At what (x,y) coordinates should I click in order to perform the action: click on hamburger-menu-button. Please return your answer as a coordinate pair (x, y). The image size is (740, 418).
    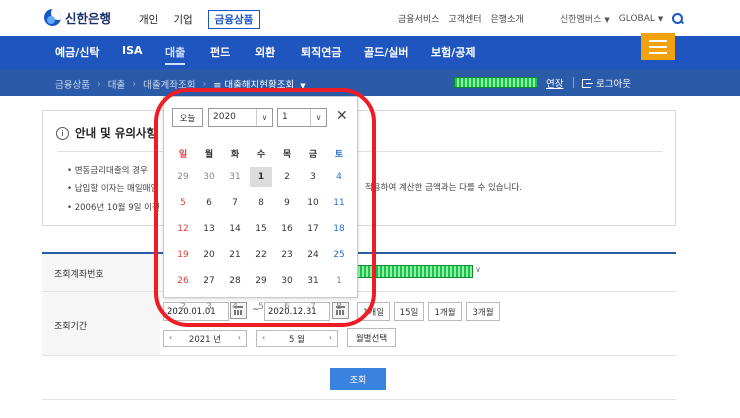
    Looking at the image, I should click on (658, 46).